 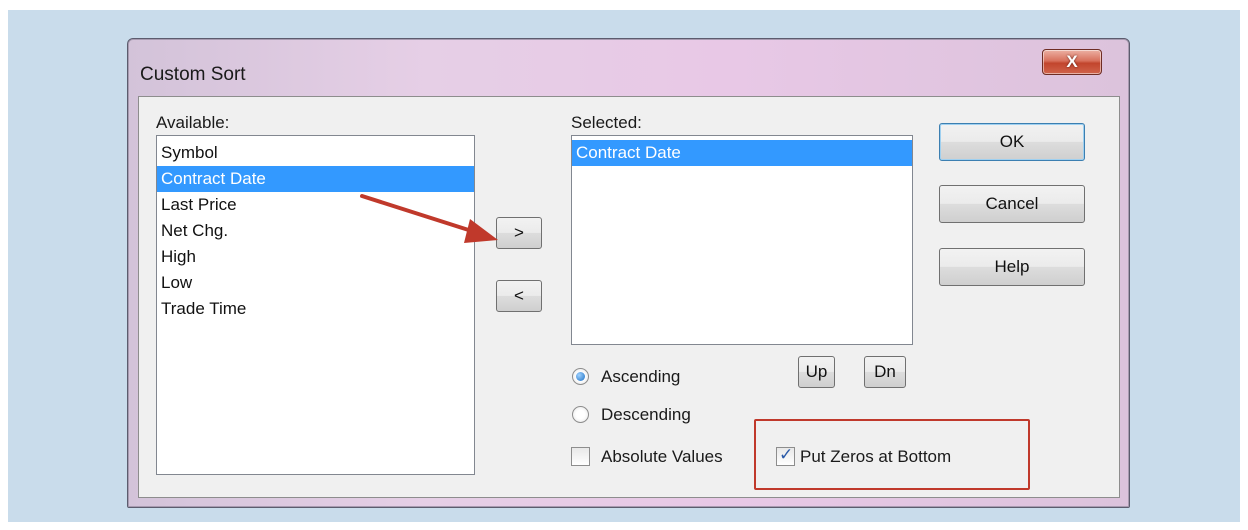 What do you see at coordinates (628, 67) in the screenshot?
I see `title-bar: Custom Sort X` at bounding box center [628, 67].